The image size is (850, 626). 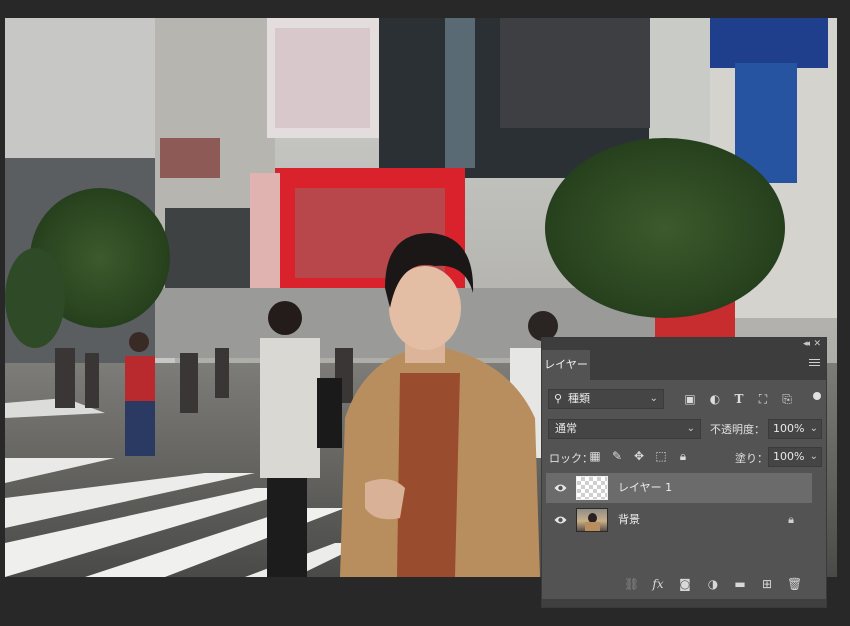 I want to click on layer-thumbnail-transparent, so click(x=592, y=488).